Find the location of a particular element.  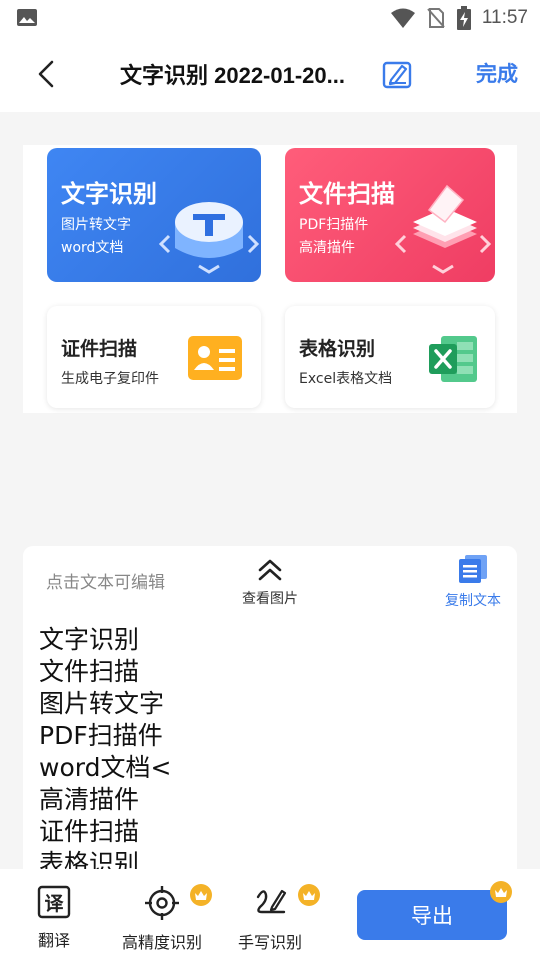

text-line: 图片转文字 is located at coordinates (102, 703).